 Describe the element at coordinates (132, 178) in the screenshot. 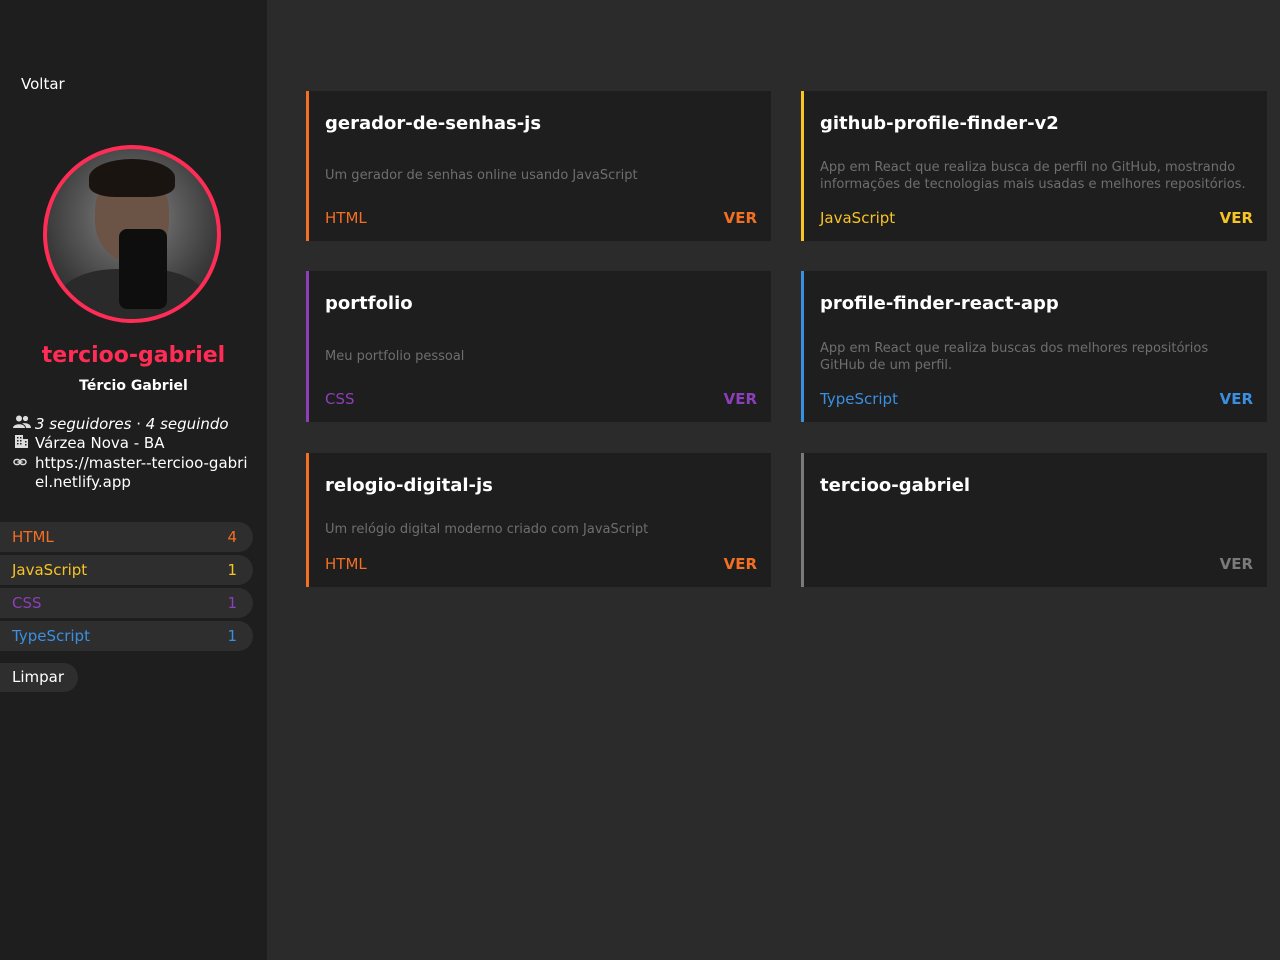

I see `avatar-hair` at that location.